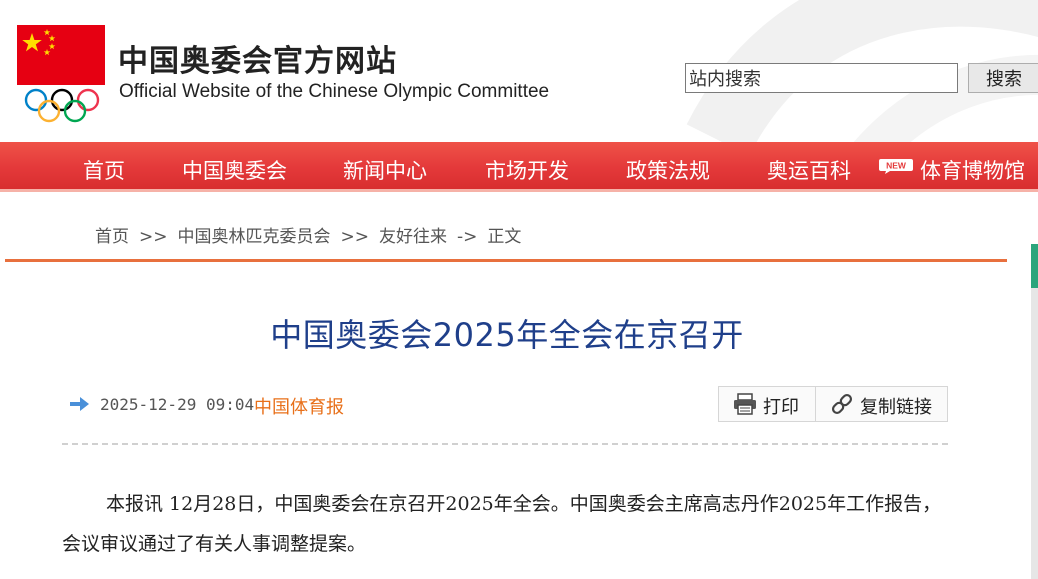 This screenshot has width=1038, height=579. What do you see at coordinates (506, 260) in the screenshot?
I see `divider` at bounding box center [506, 260].